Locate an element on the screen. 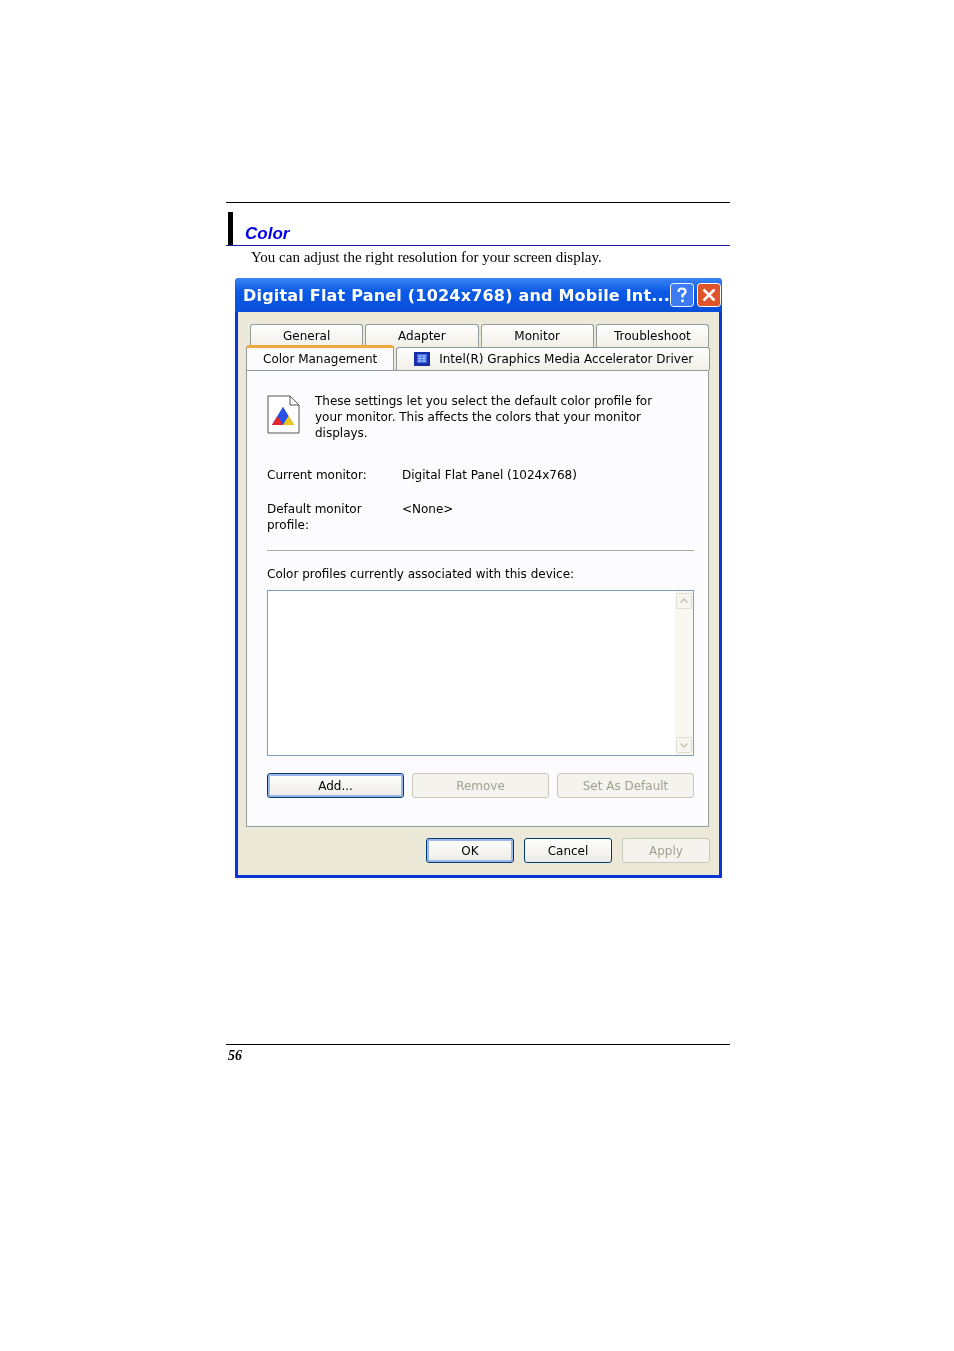 The image size is (954, 1351). description-text: These settings let you select the default color profile for your monitor. This affects the colors that your monitor displays. is located at coordinates (484, 417).